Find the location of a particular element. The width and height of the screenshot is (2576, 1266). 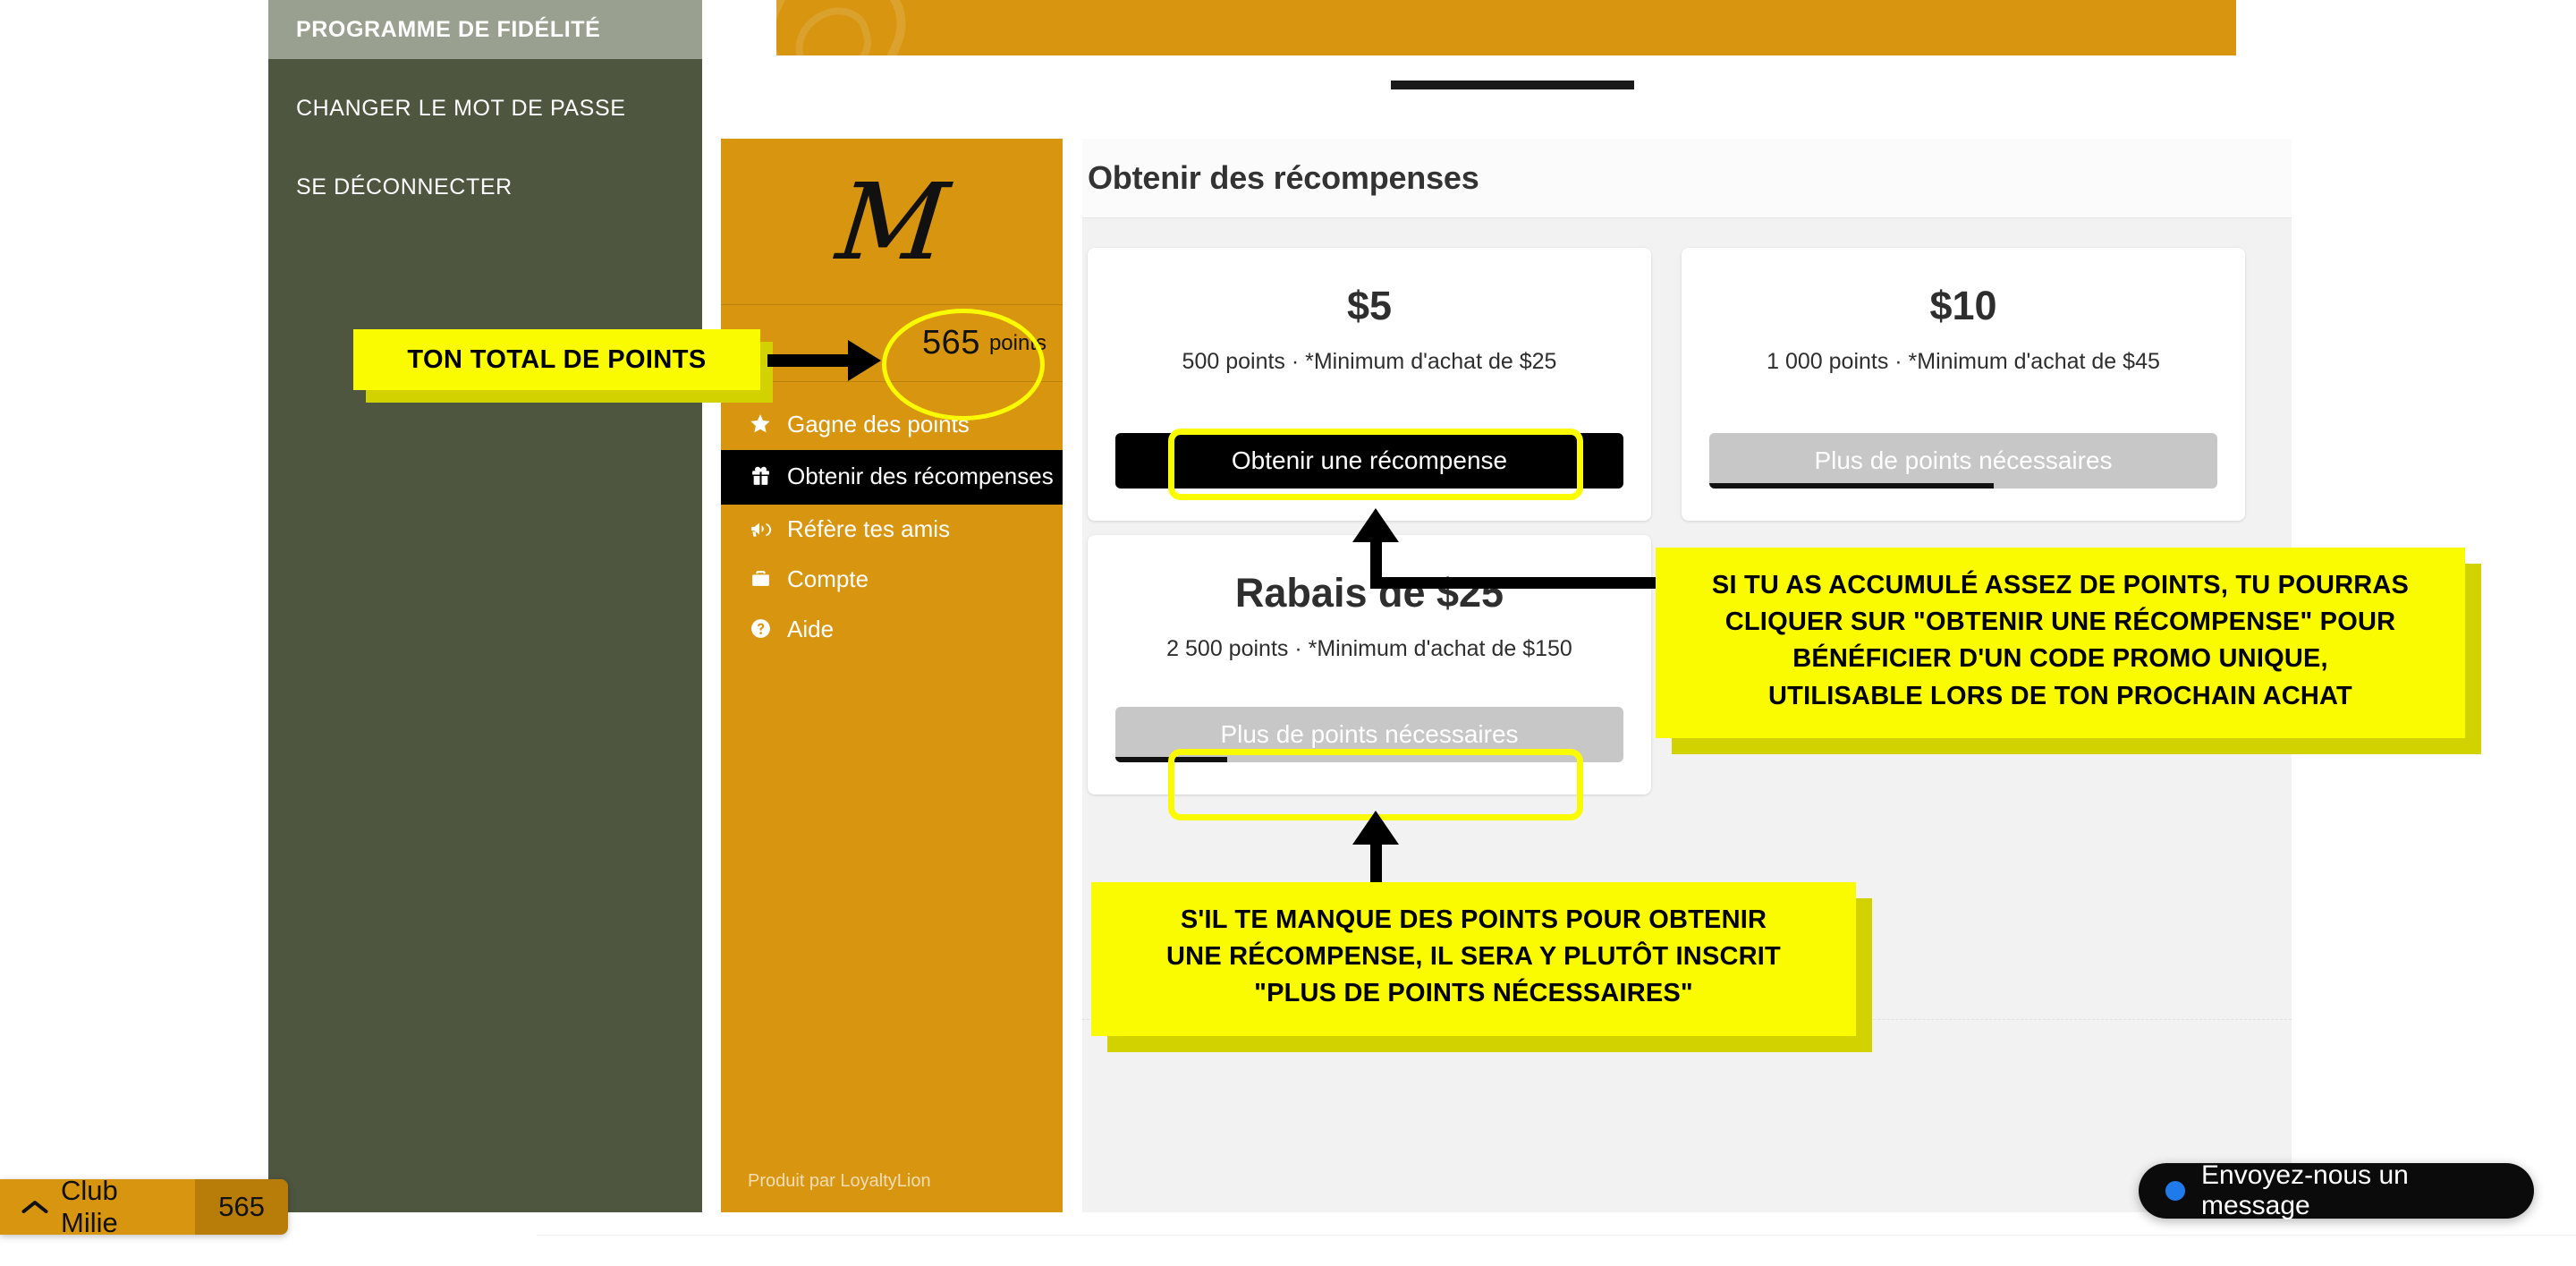

chevron-up-icon is located at coordinates (34, 1207).